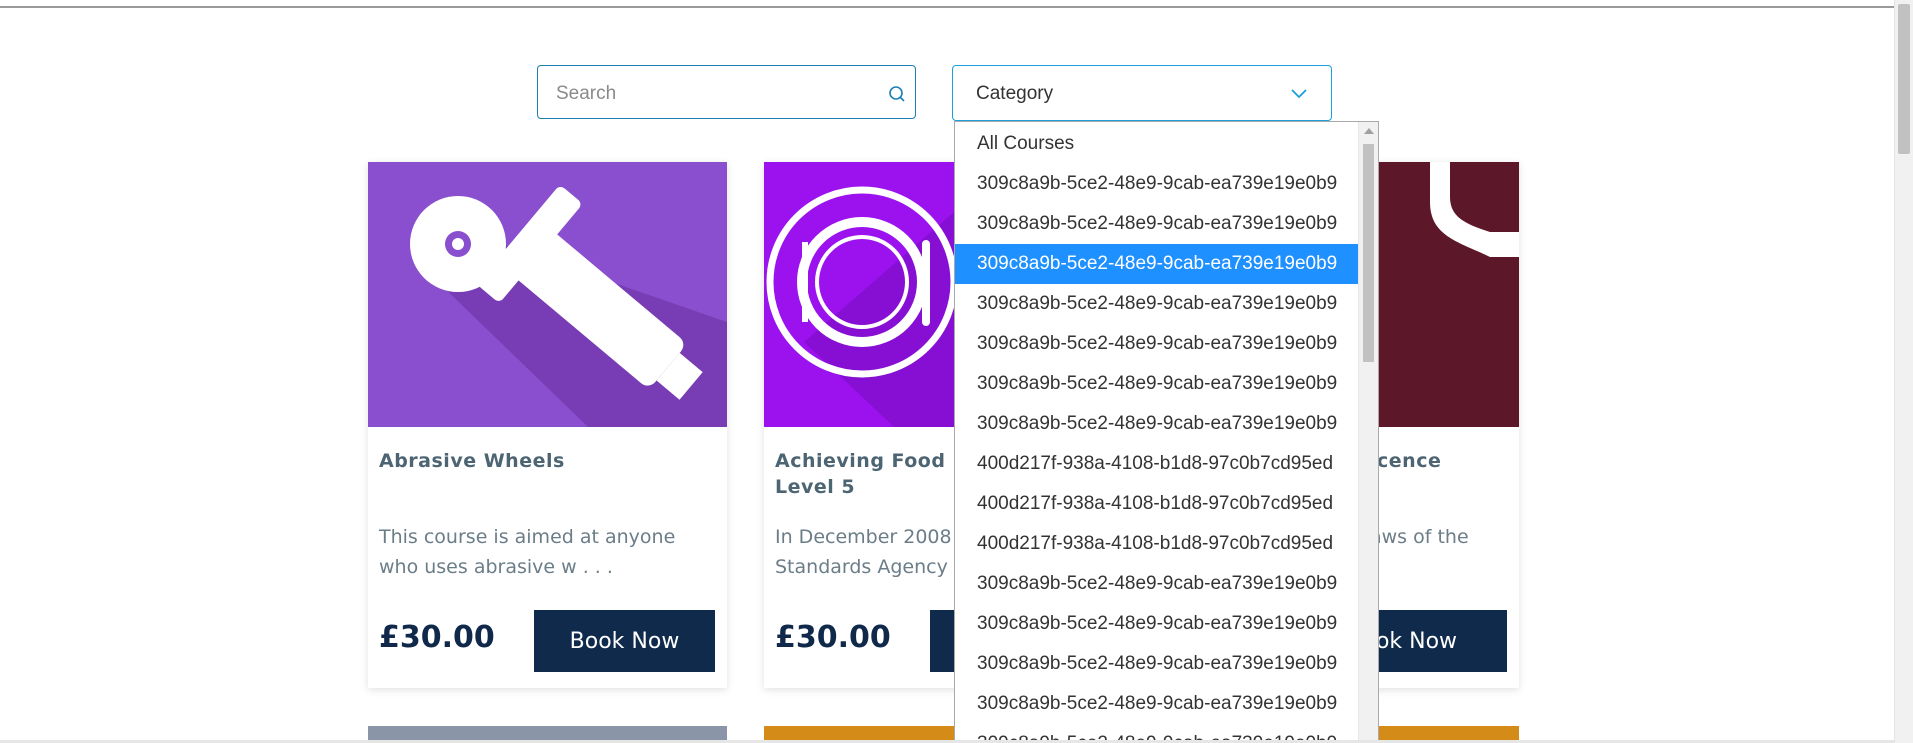 Image resolution: width=1913 pixels, height=743 pixels. What do you see at coordinates (1015, 93) in the screenshot?
I see `category-select-value: Category` at bounding box center [1015, 93].